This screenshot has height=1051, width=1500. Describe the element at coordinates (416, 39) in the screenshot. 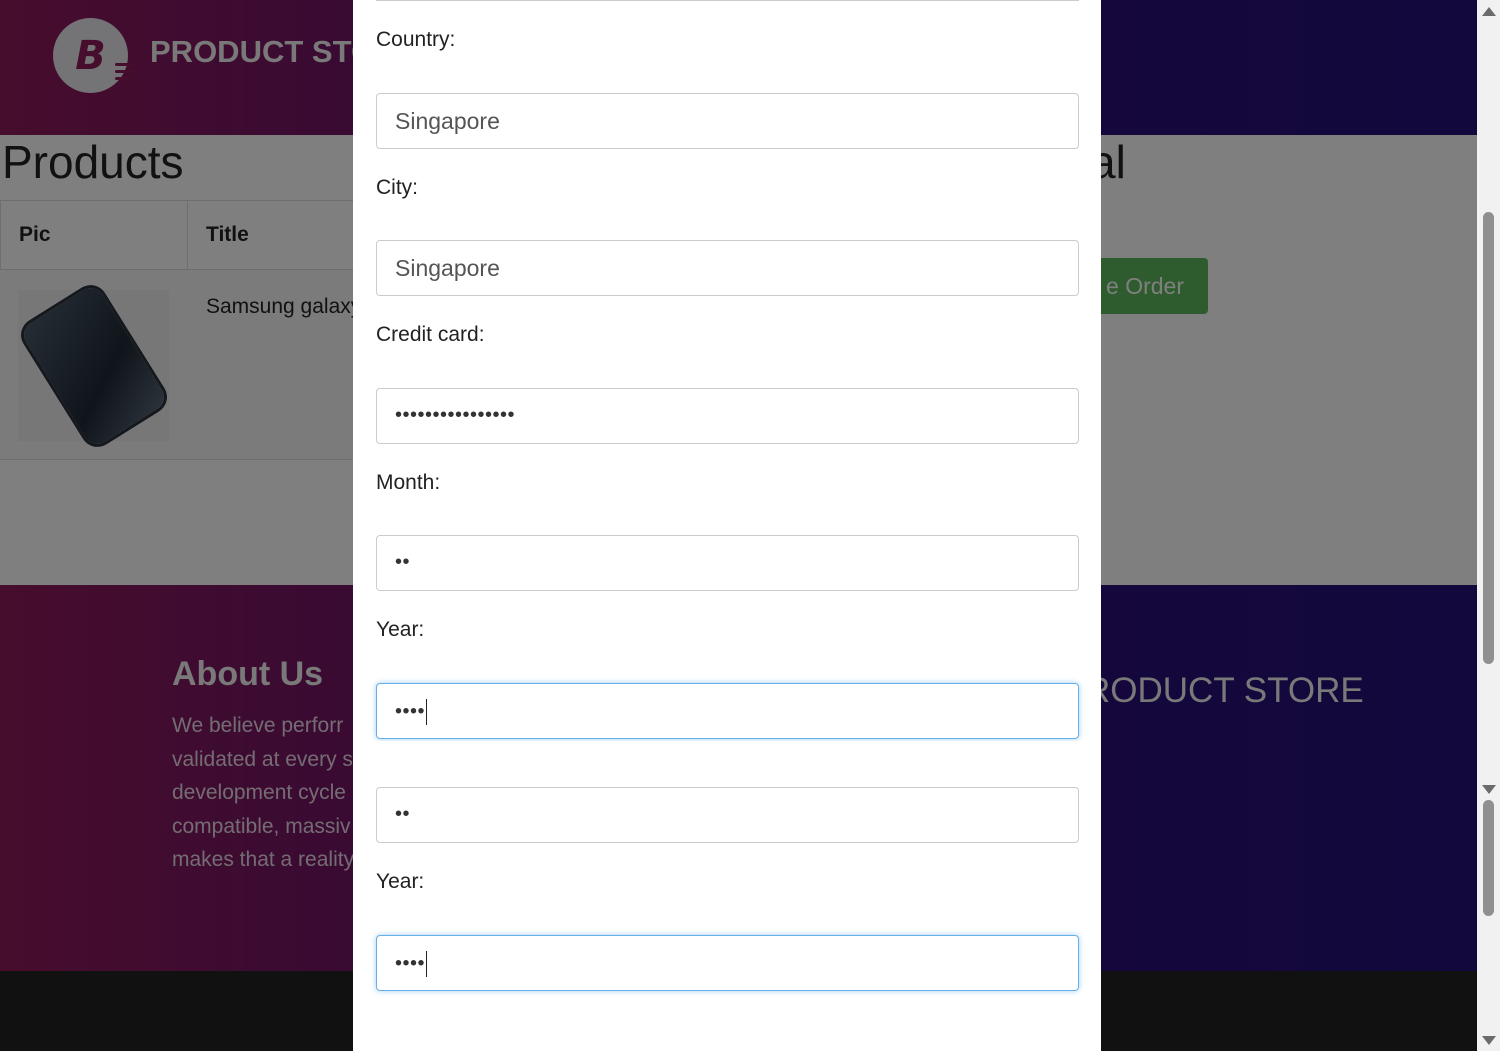

I see `country-label: Country:` at that location.